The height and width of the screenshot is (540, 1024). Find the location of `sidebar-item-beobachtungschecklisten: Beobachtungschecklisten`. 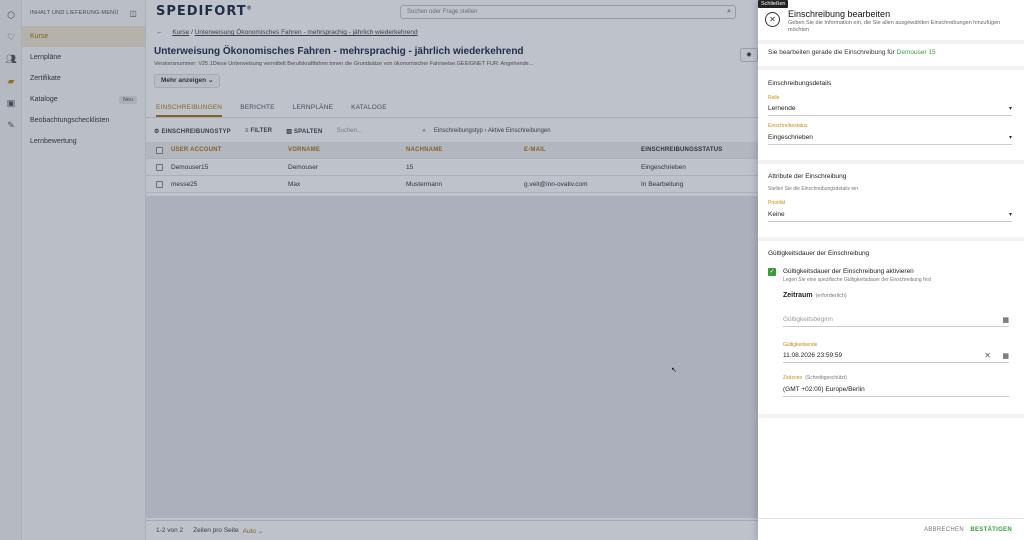

sidebar-item-beobachtungschecklisten: Beobachtungschecklisten is located at coordinates (83, 120).